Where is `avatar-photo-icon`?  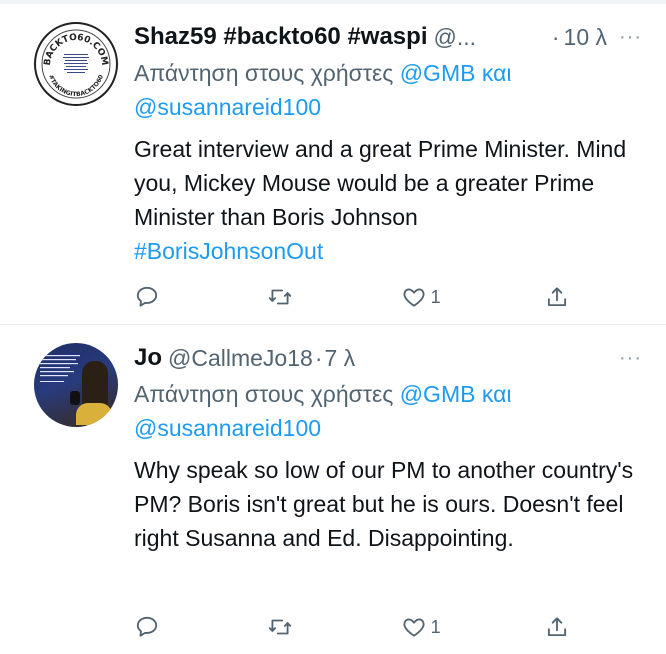
avatar-photo-icon is located at coordinates (60, 368).